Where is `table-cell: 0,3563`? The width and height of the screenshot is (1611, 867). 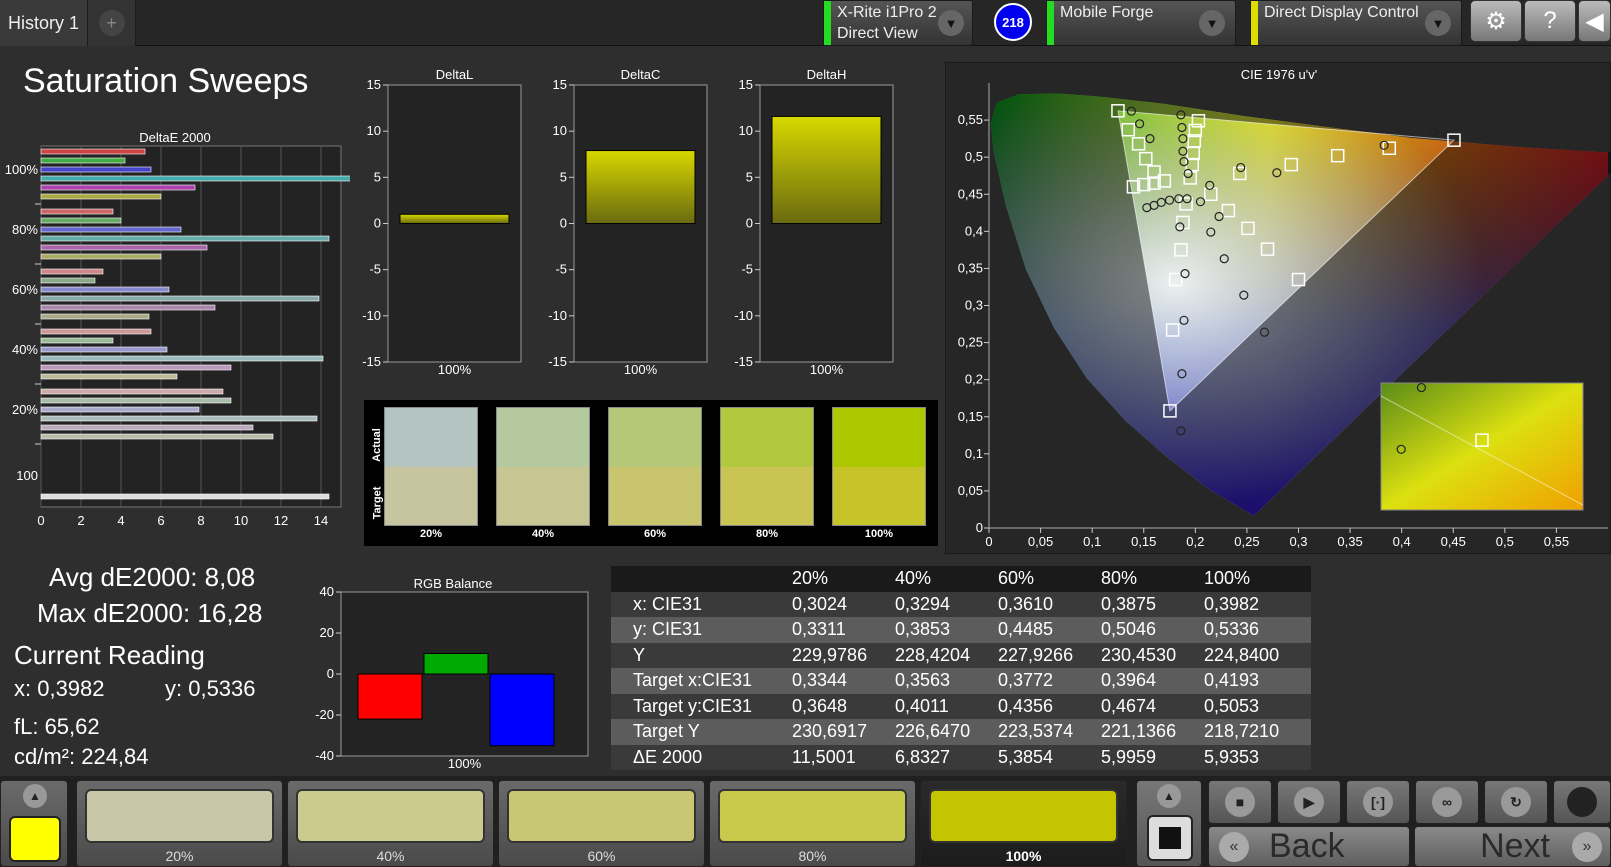
table-cell: 0,3563 is located at coordinates (923, 680).